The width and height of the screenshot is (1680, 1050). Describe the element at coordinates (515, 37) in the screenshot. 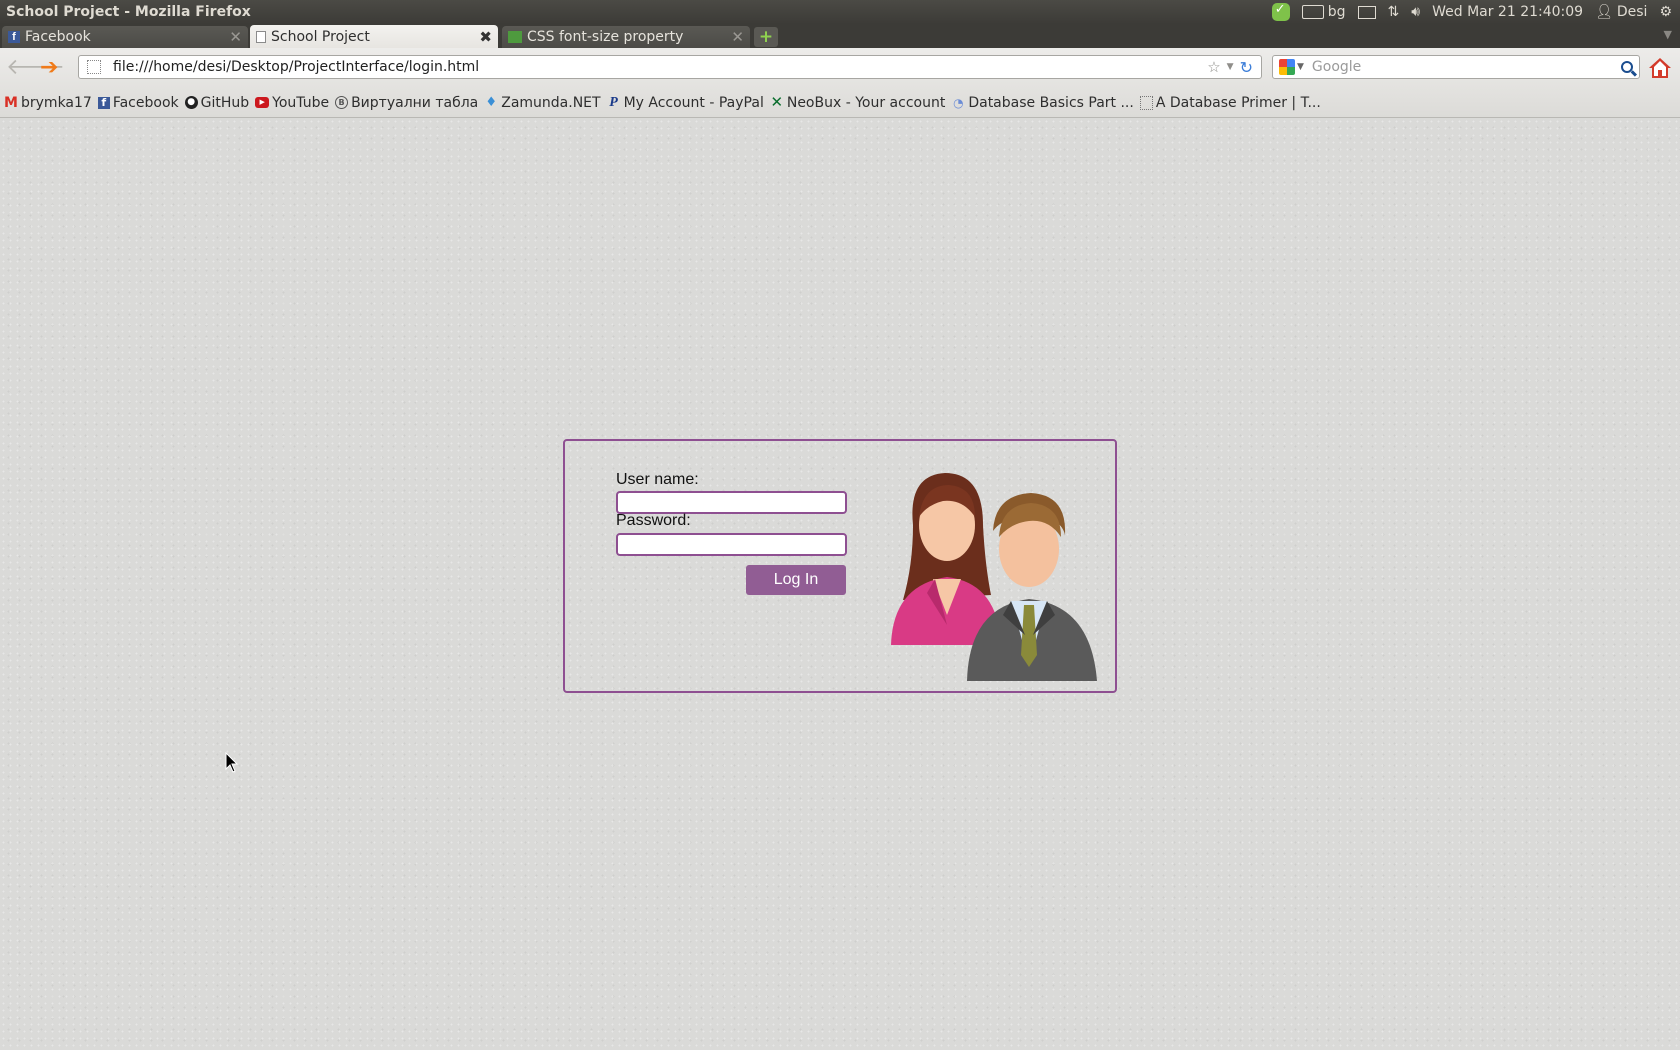

I see `w3schools-icon` at that location.